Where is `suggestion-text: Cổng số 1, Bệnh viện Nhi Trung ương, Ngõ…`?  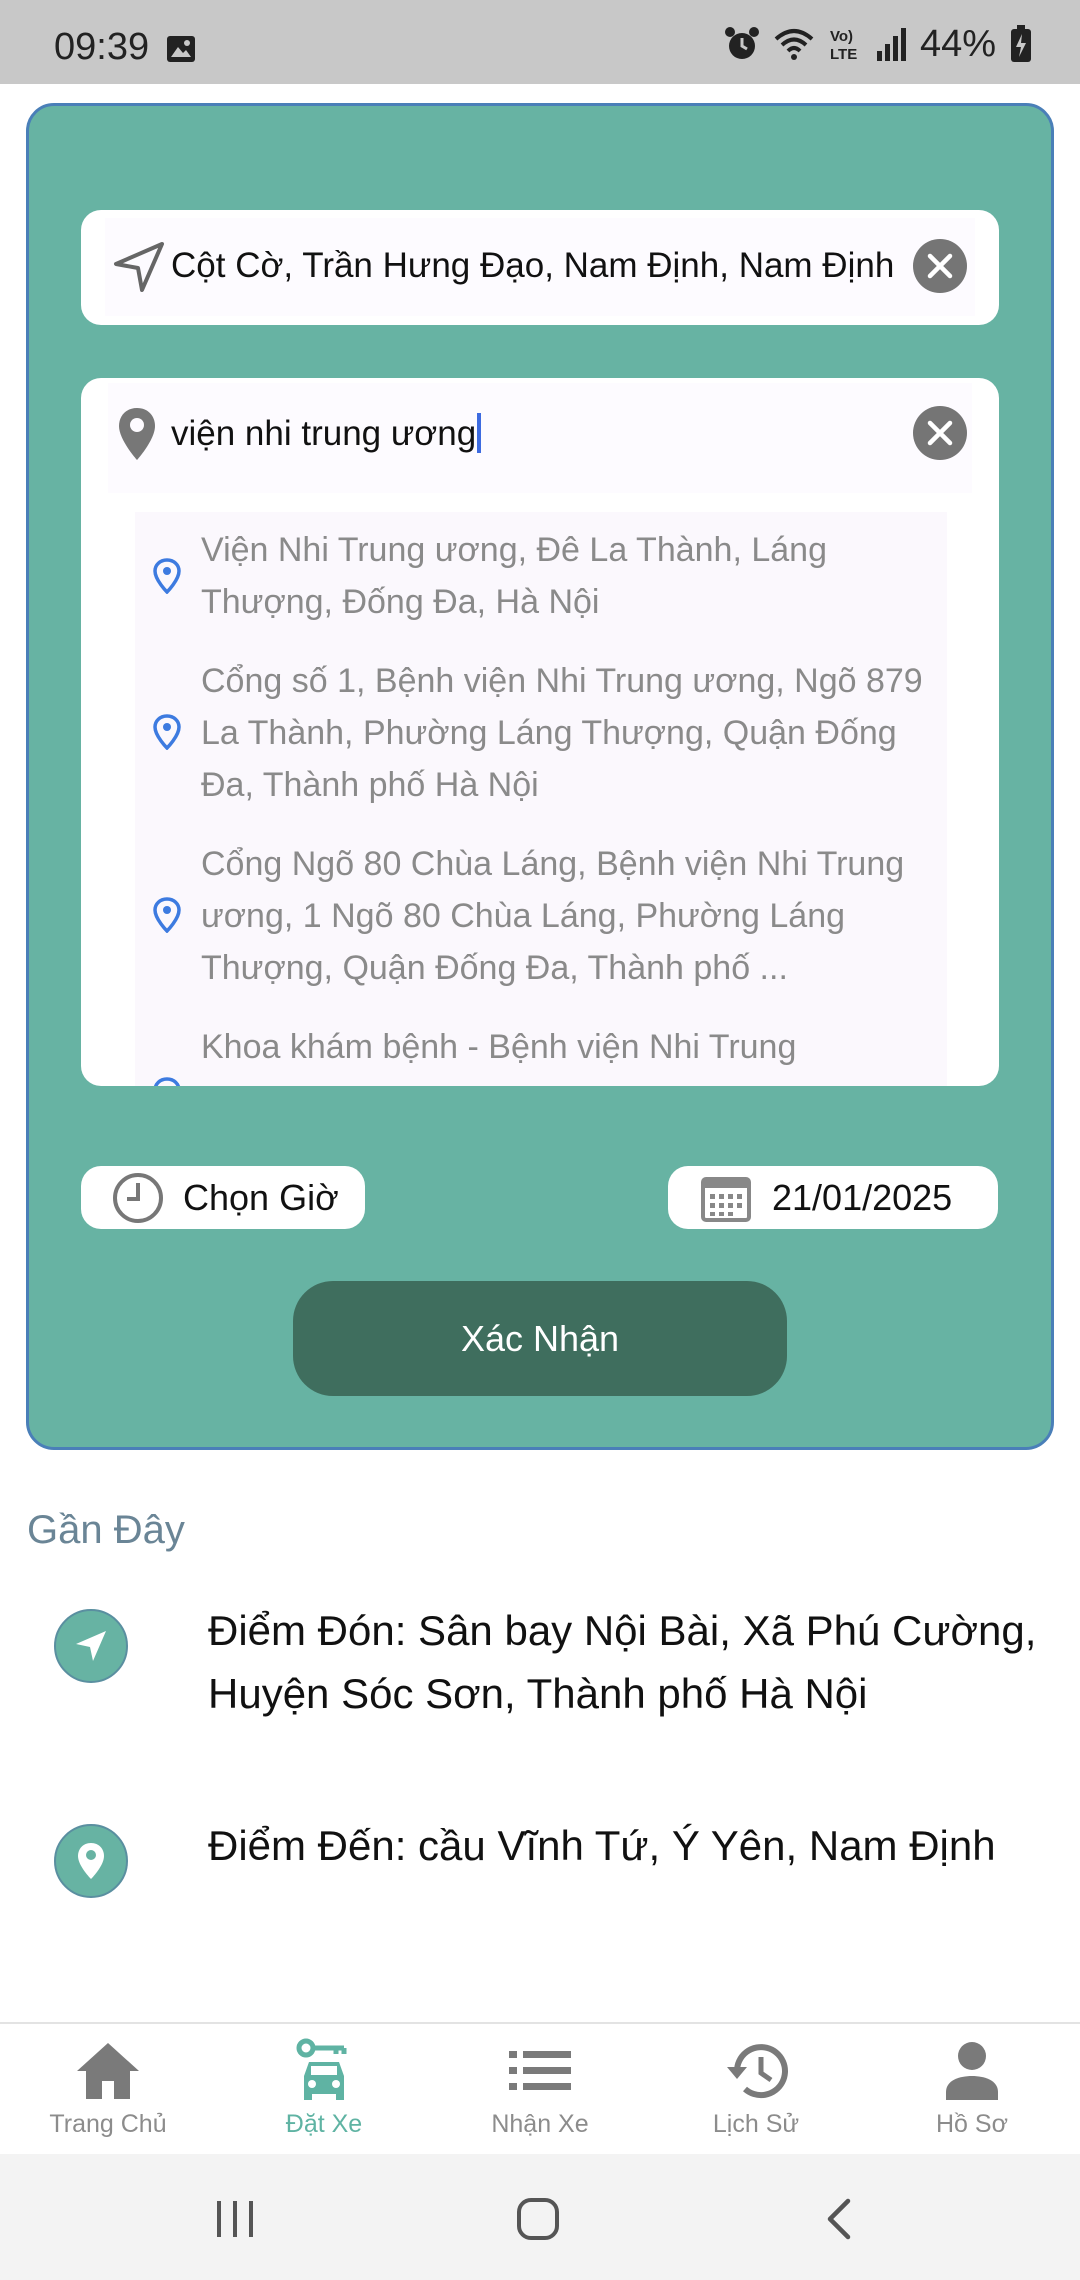 suggestion-text: Cổng số 1, Bệnh viện Nhi Trung ương, Ngõ… is located at coordinates (562, 733).